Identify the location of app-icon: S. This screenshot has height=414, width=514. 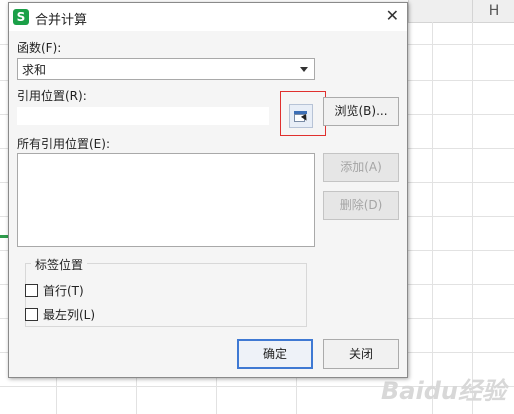
(21, 17).